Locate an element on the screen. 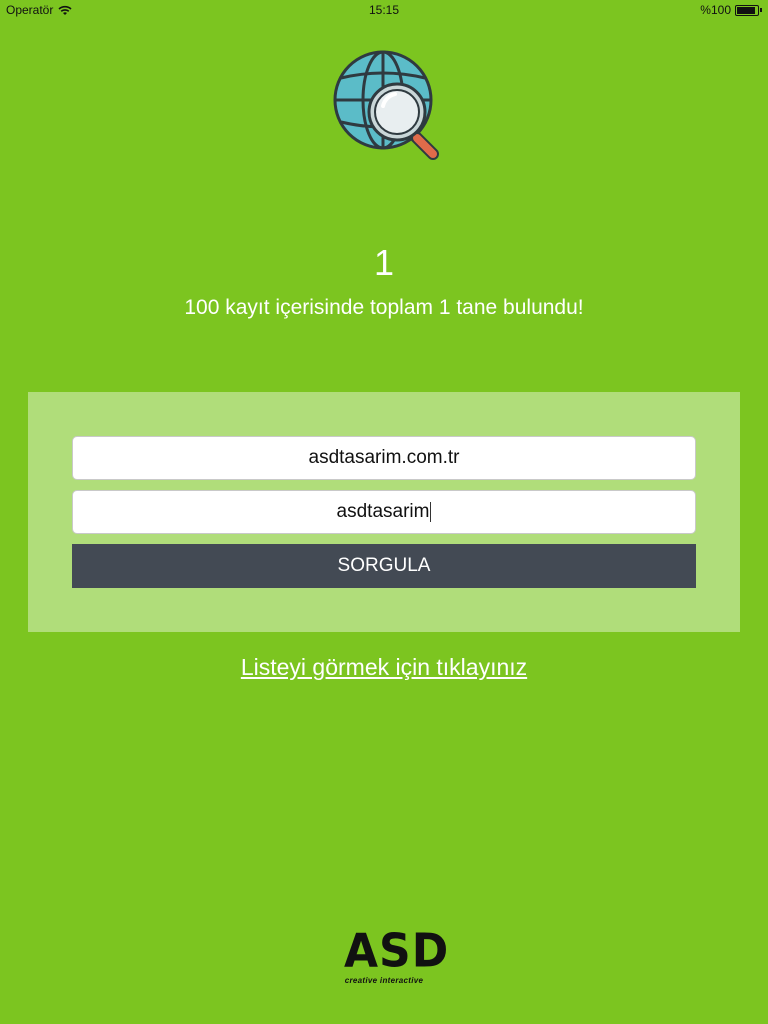  status-time: 15:15 is located at coordinates (384, 10).